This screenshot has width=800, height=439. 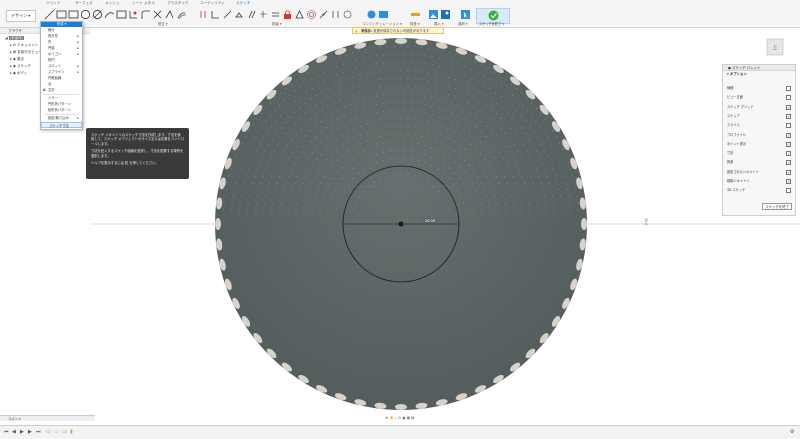 What do you see at coordinates (445, 14) in the screenshot?
I see `insert-canvas-icon` at bounding box center [445, 14].